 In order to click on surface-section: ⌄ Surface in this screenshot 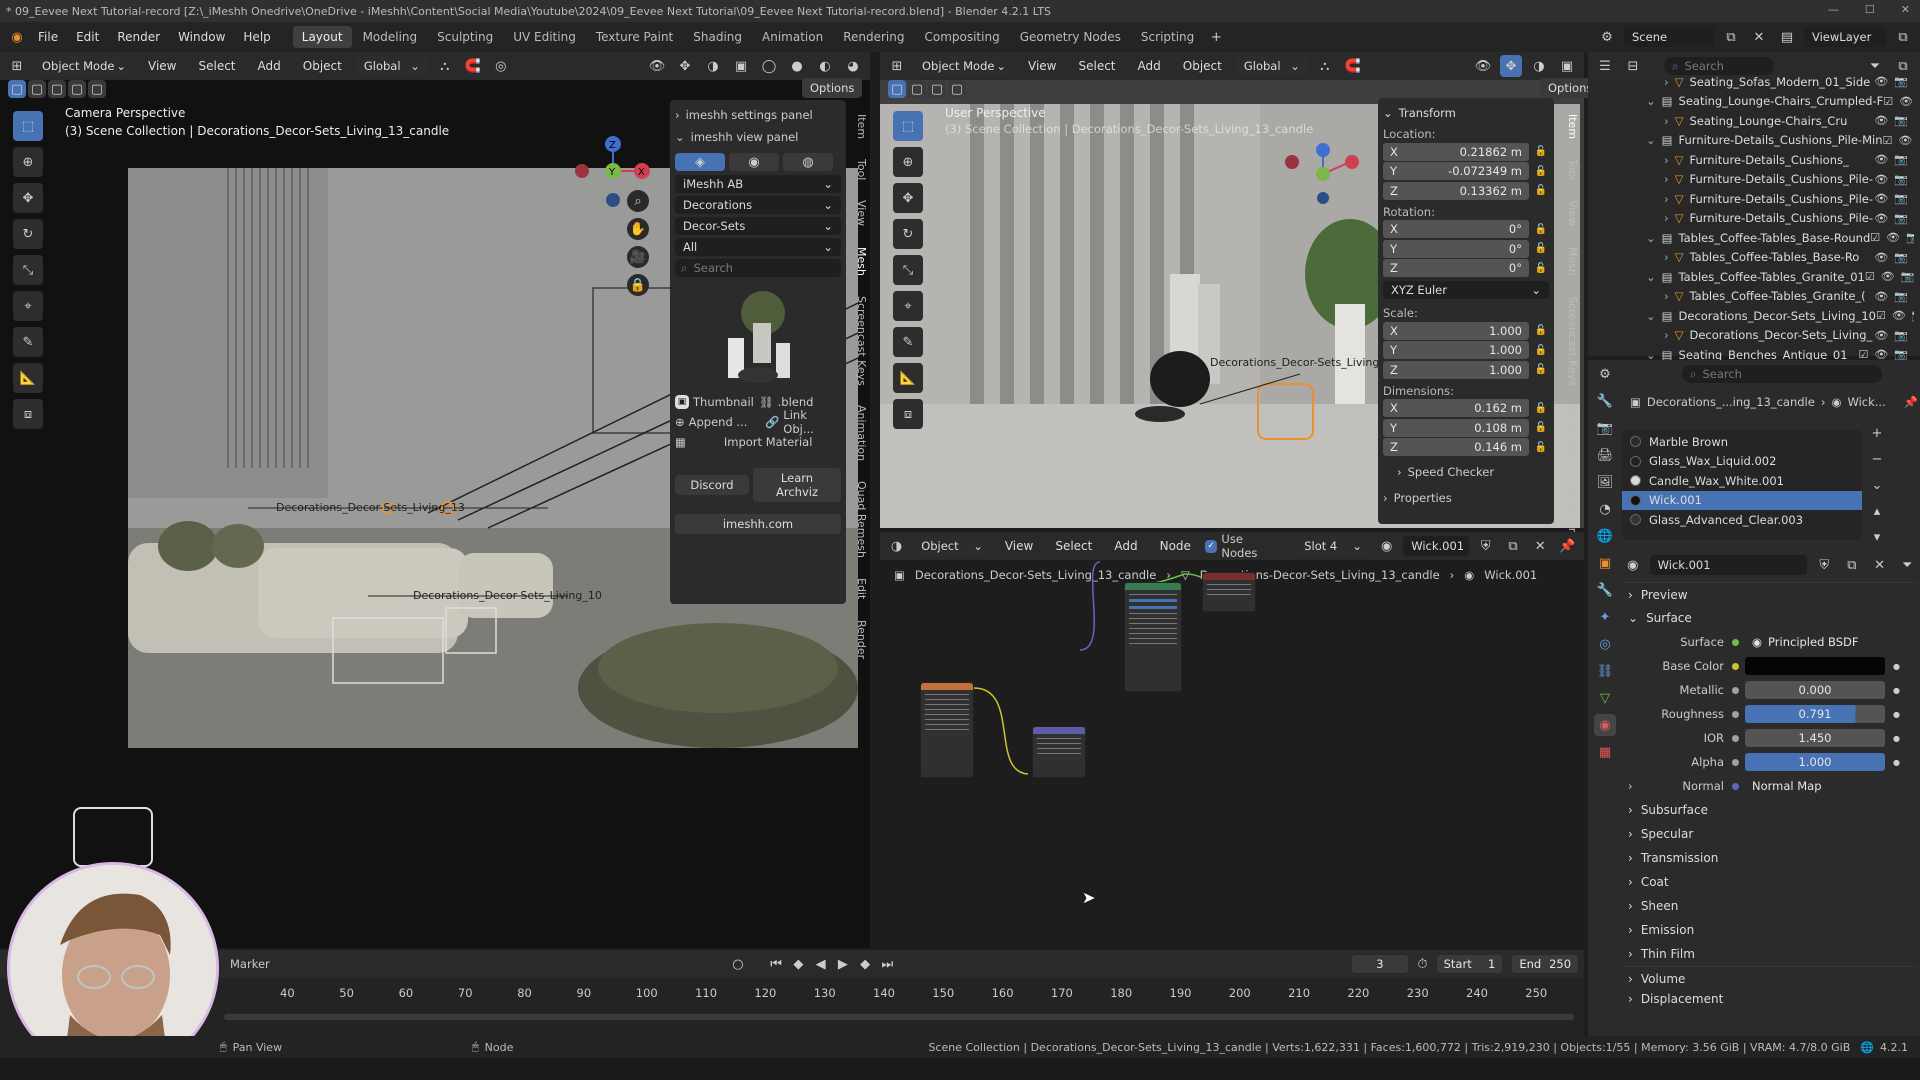, I will do `click(1770, 618)`.